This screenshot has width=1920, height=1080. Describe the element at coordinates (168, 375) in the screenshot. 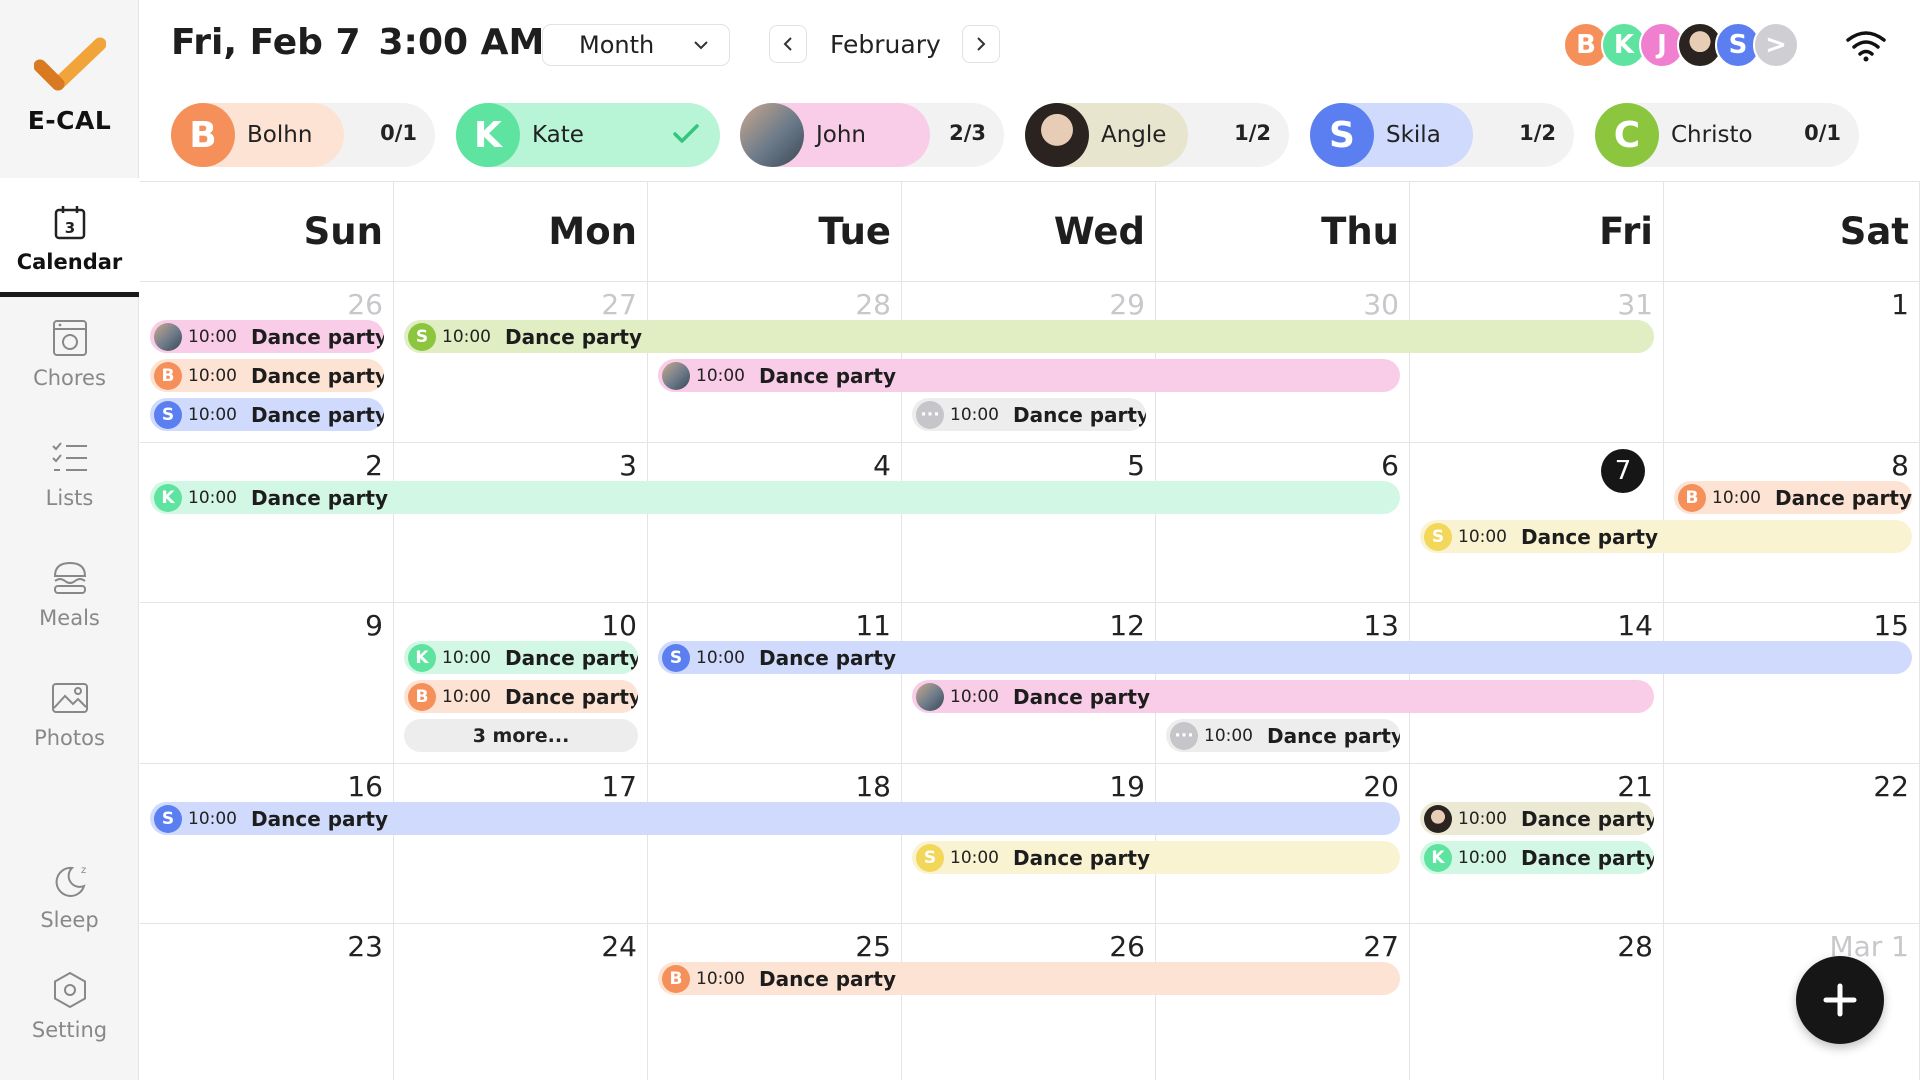

I see `event-avatar: B` at that location.